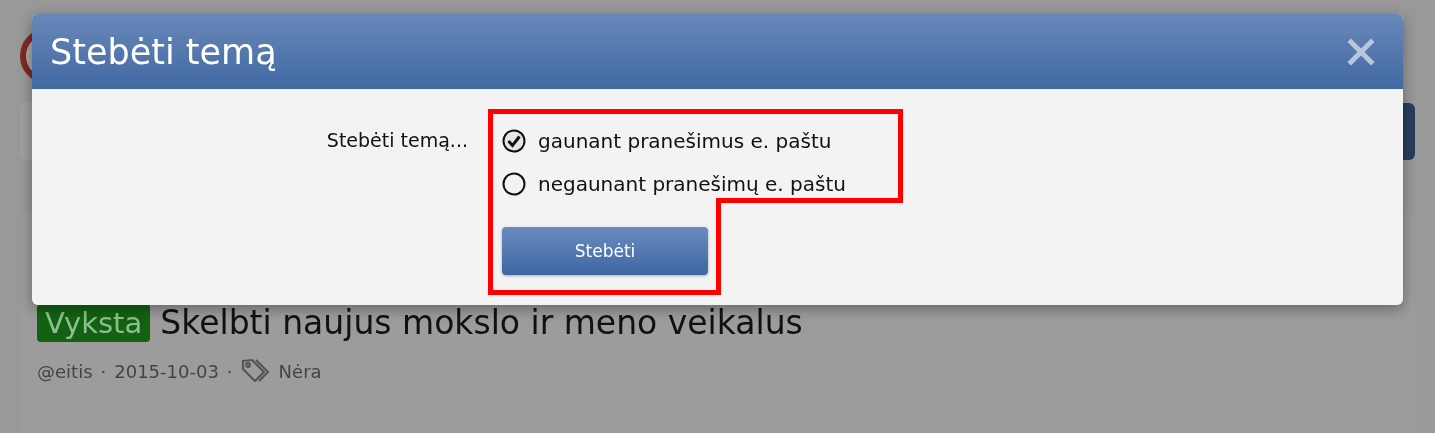 The image size is (1435, 433). I want to click on radio-option: negaunant pranešimų e. paštu, so click(674, 183).